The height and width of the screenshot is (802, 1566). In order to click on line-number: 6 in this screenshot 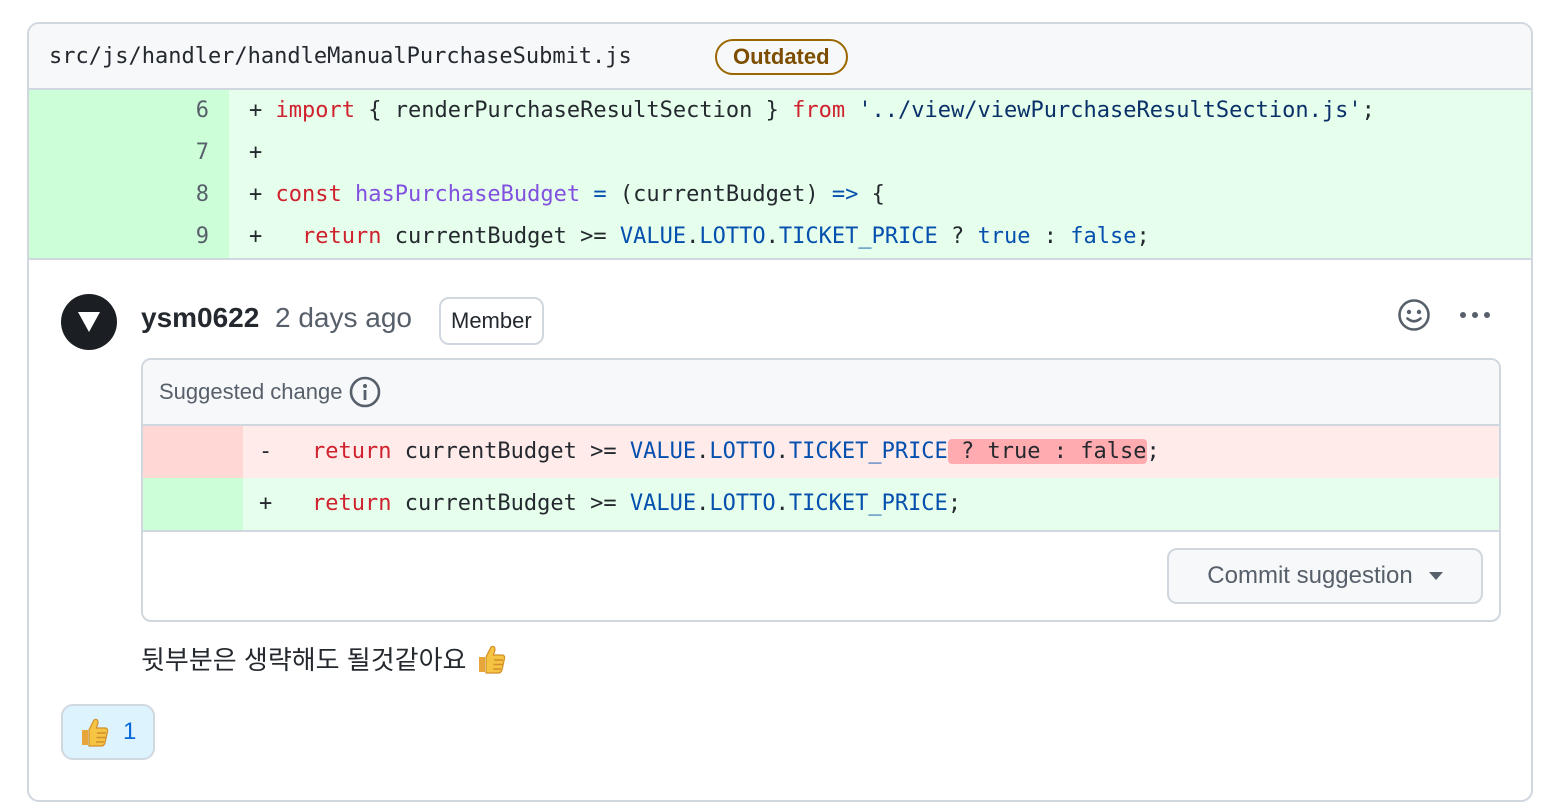, I will do `click(129, 111)`.